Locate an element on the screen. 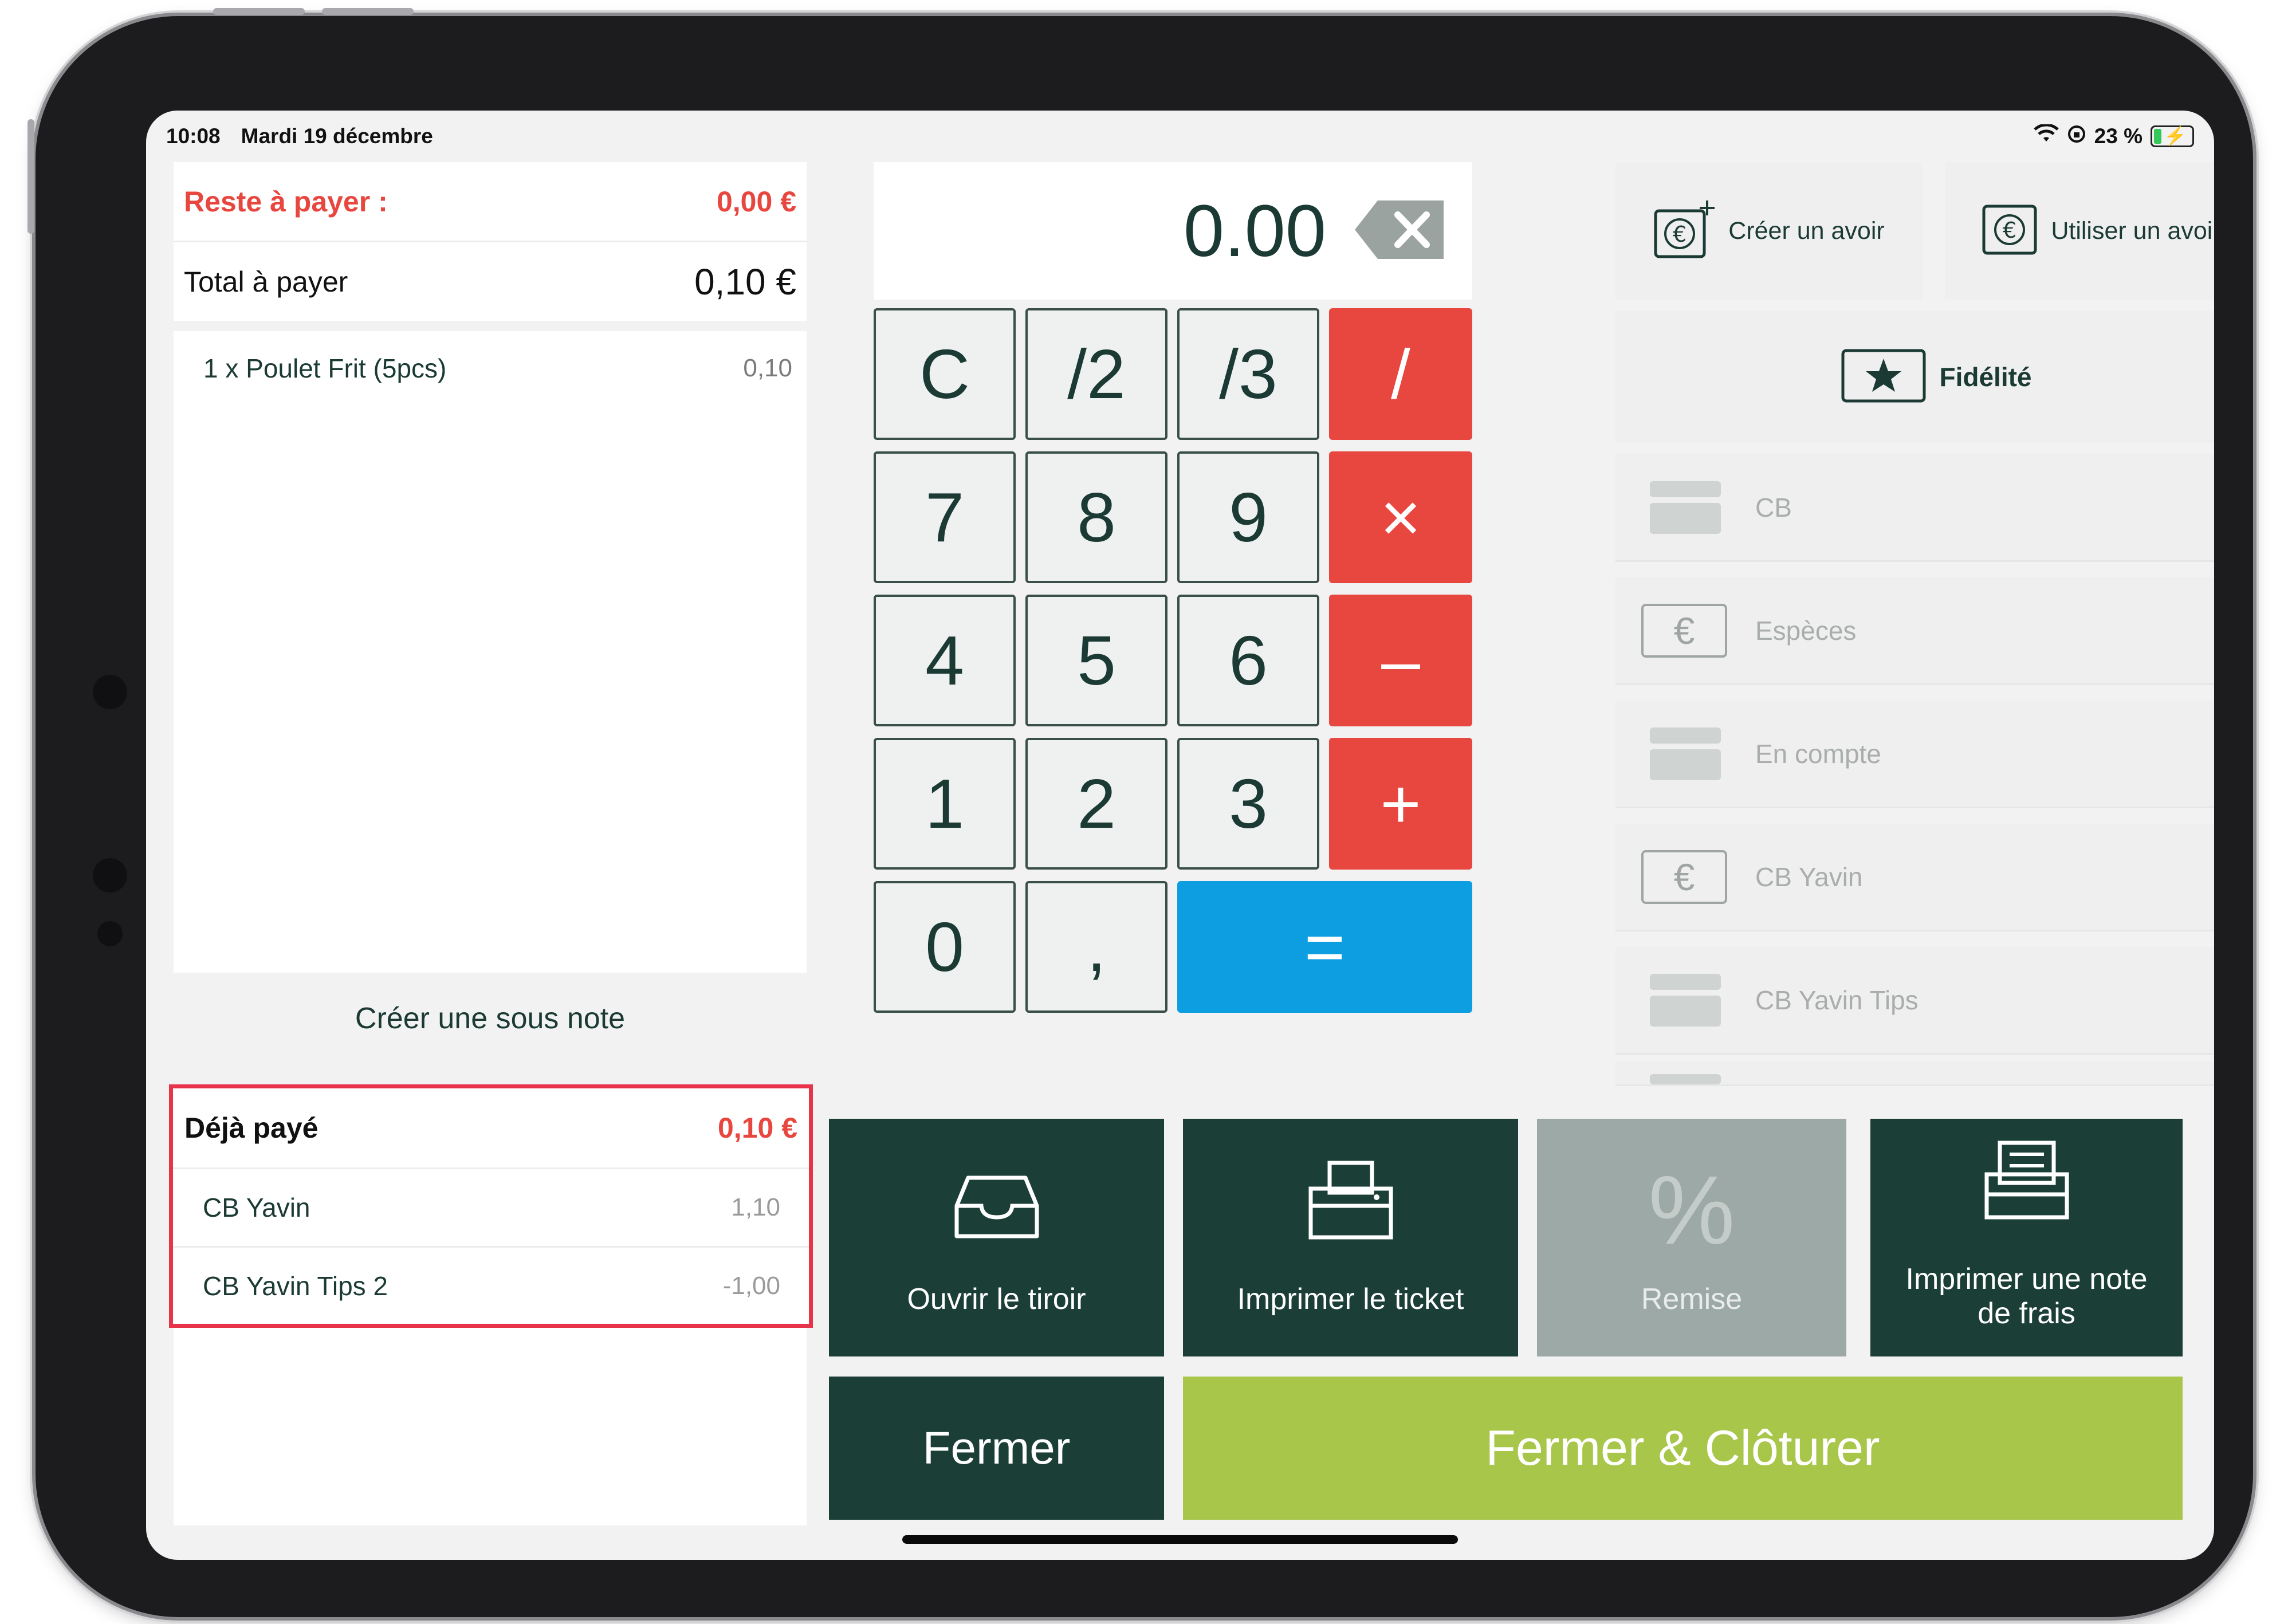 Image resolution: width=2284 pixels, height=1624 pixels. use-credit-label: Utiliser un avoir is located at coordinates (2132, 231).